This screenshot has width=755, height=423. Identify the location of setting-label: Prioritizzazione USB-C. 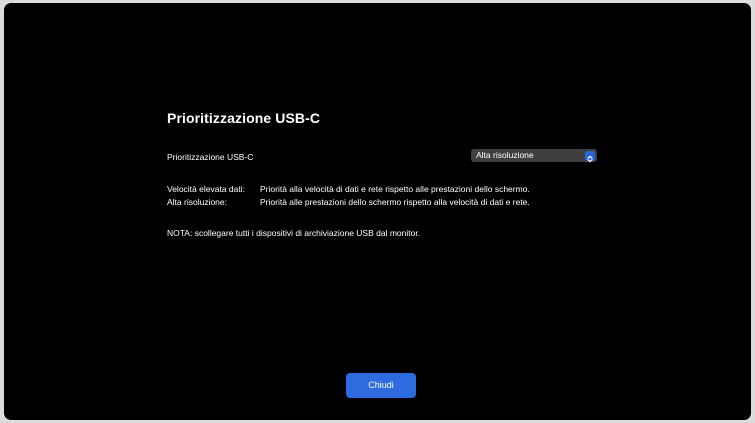
(210, 157).